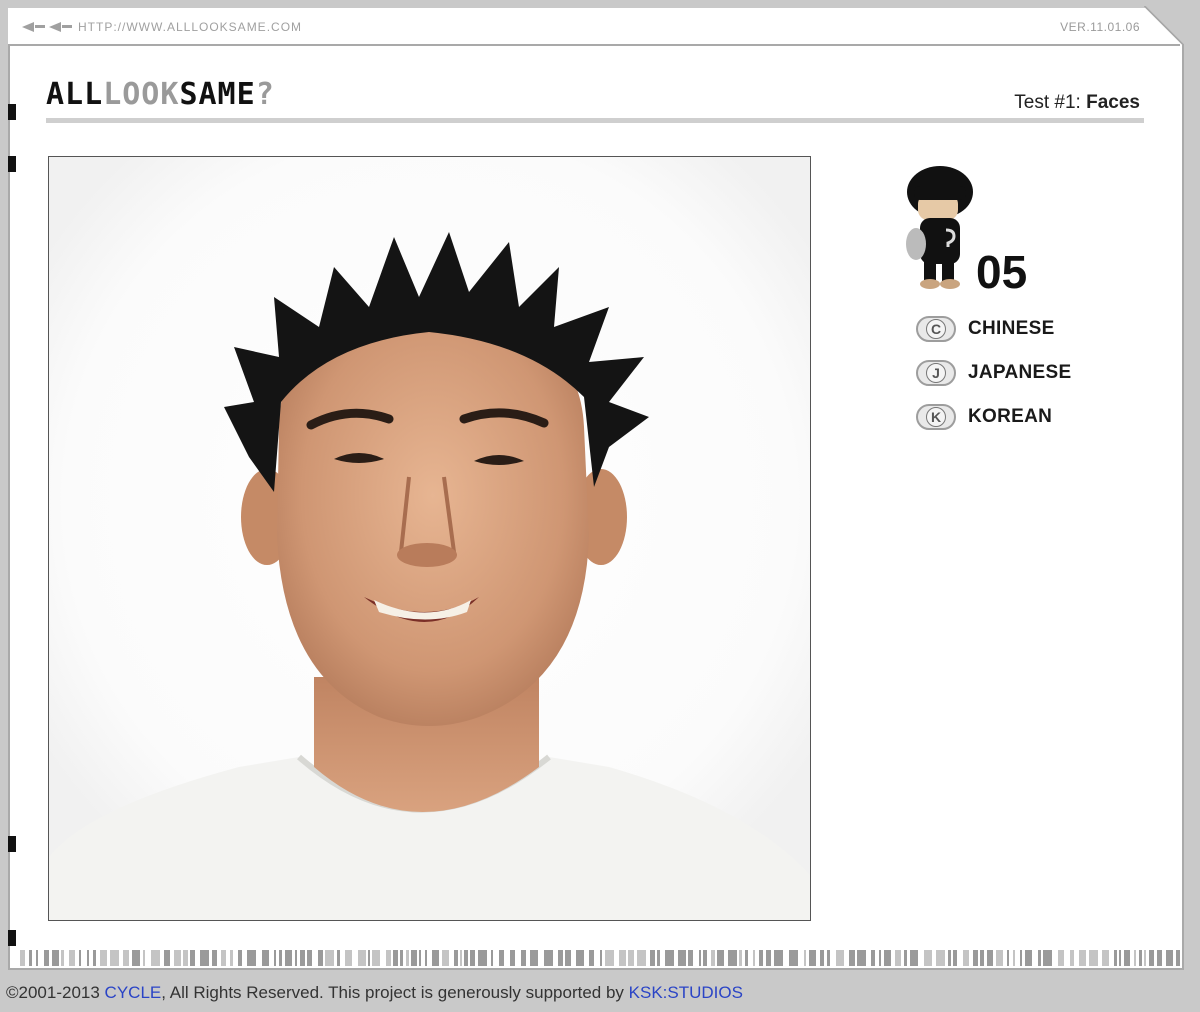  What do you see at coordinates (936, 417) in the screenshot?
I see `key-k-icon: K` at bounding box center [936, 417].